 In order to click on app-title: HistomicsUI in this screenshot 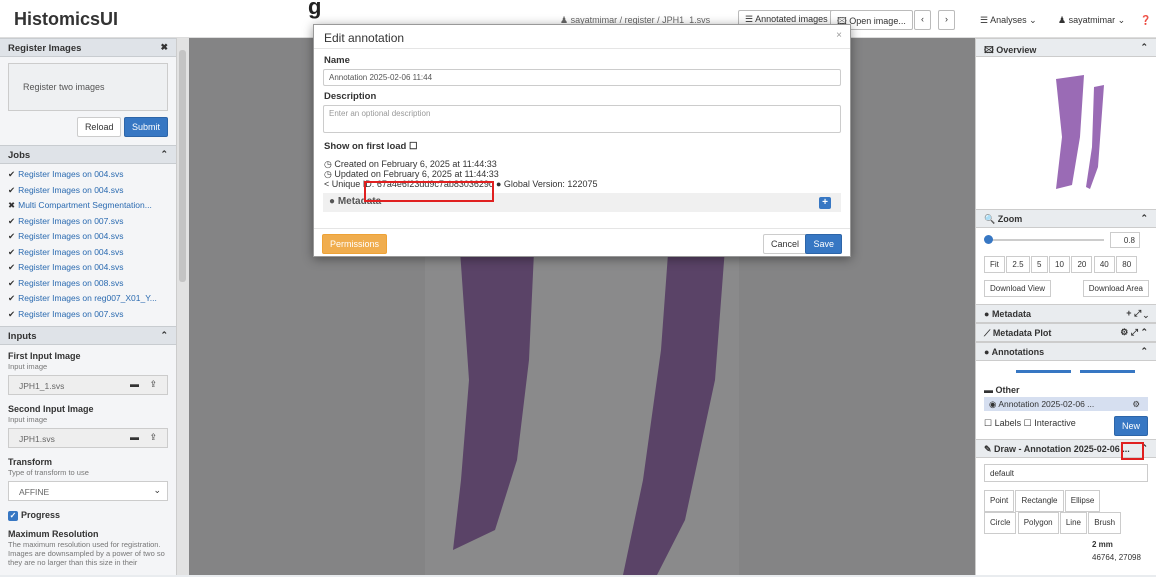, I will do `click(66, 19)`.